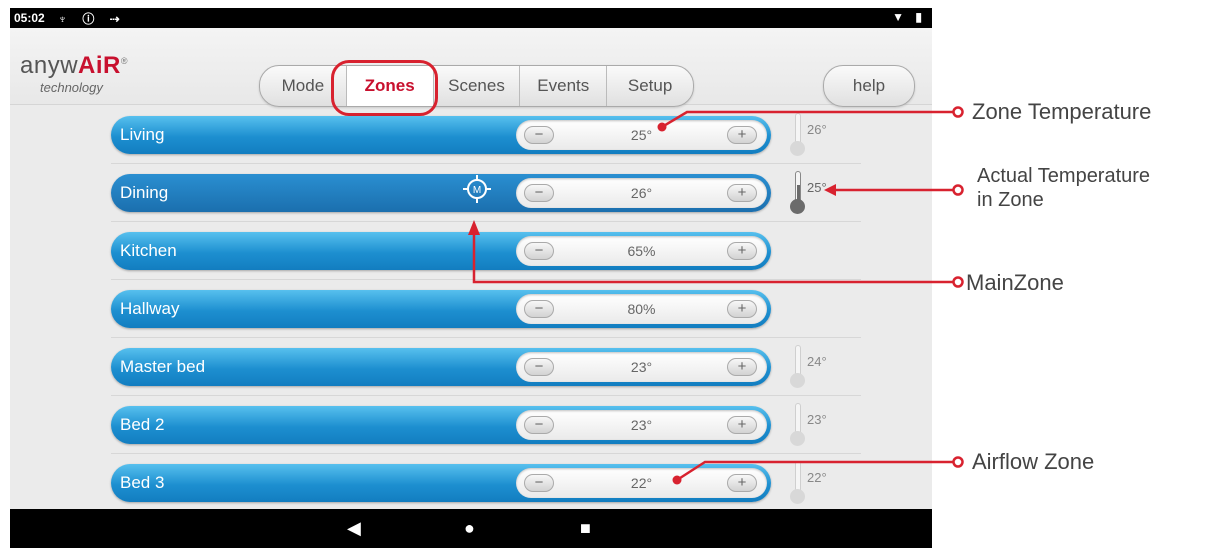  What do you see at coordinates (441, 251) in the screenshot?
I see `zone-row-kitchen: Kitchen − 65% +` at bounding box center [441, 251].